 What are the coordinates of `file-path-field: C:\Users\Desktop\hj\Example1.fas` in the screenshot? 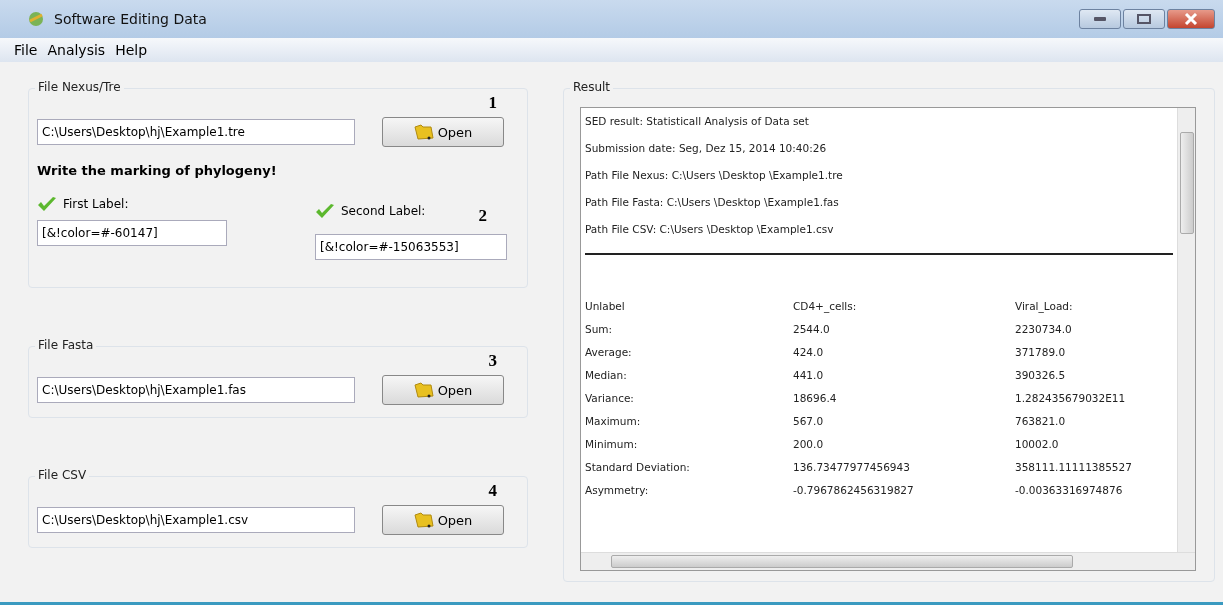 It's located at (196, 390).